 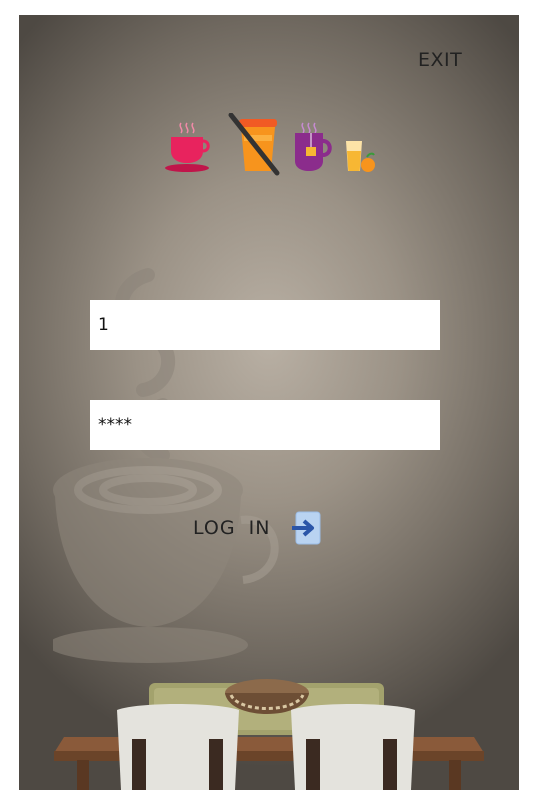 I want to click on drinks-logo, so click(x=270, y=144).